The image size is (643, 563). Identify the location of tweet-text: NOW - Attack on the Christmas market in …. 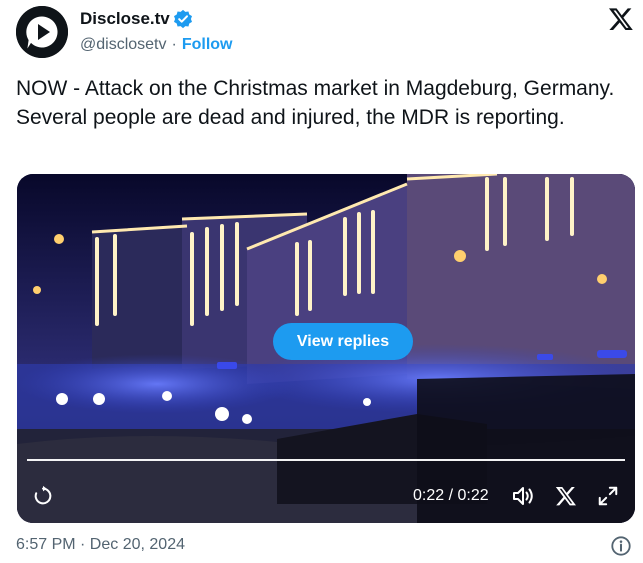
(315, 103).